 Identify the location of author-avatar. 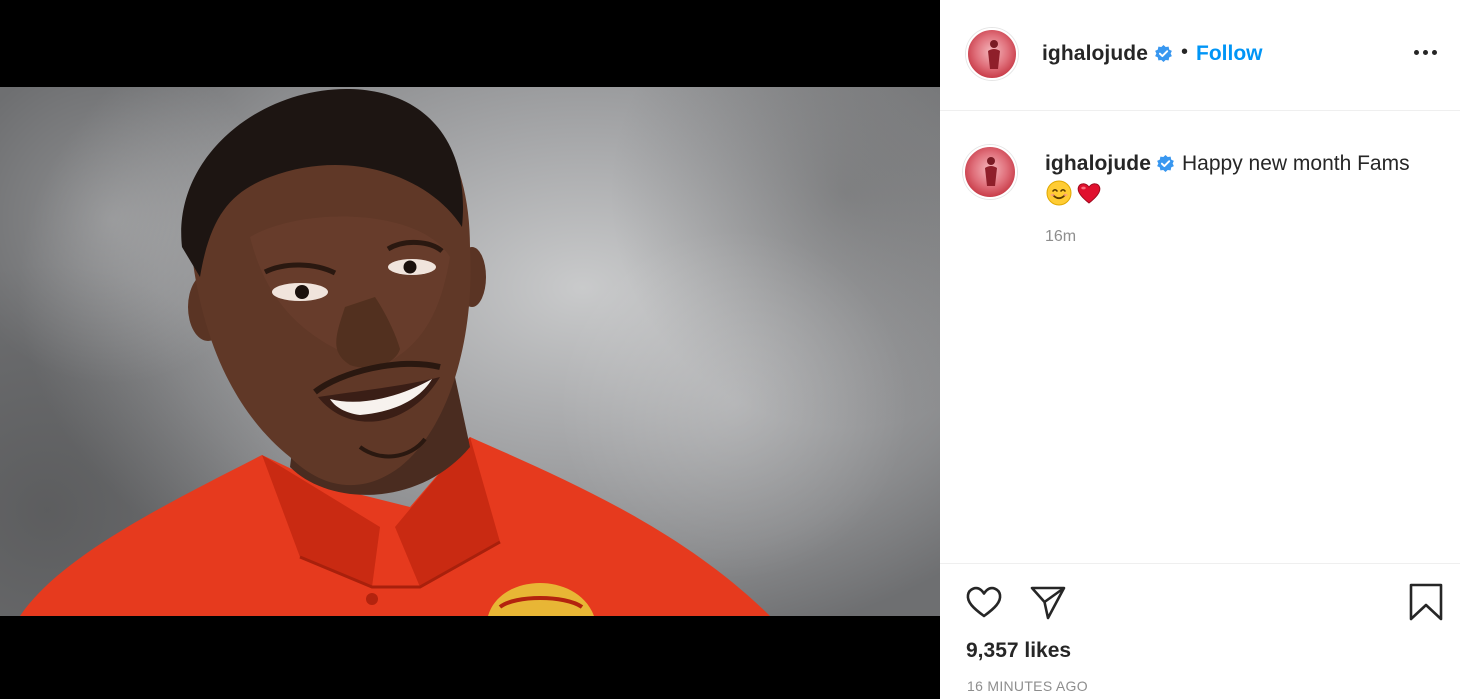
(992, 54).